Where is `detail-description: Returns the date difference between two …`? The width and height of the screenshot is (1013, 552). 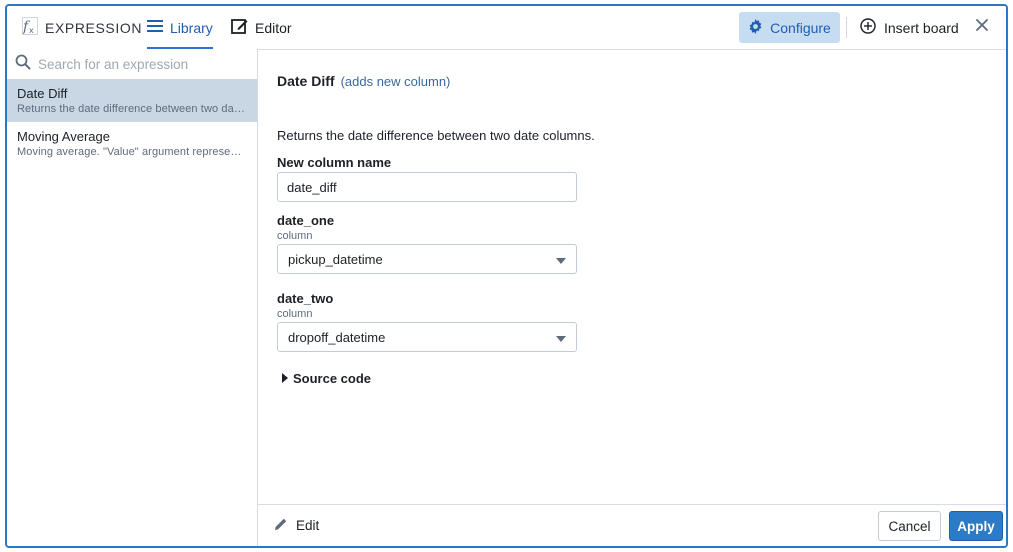 detail-description: Returns the date difference between two … is located at coordinates (436, 135).